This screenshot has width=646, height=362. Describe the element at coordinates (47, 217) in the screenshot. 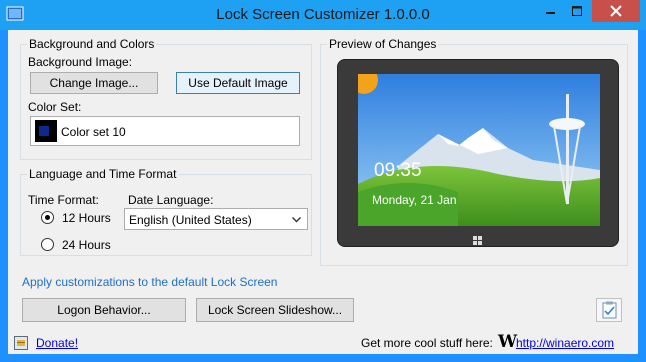

I see `radio-12-hours` at that location.